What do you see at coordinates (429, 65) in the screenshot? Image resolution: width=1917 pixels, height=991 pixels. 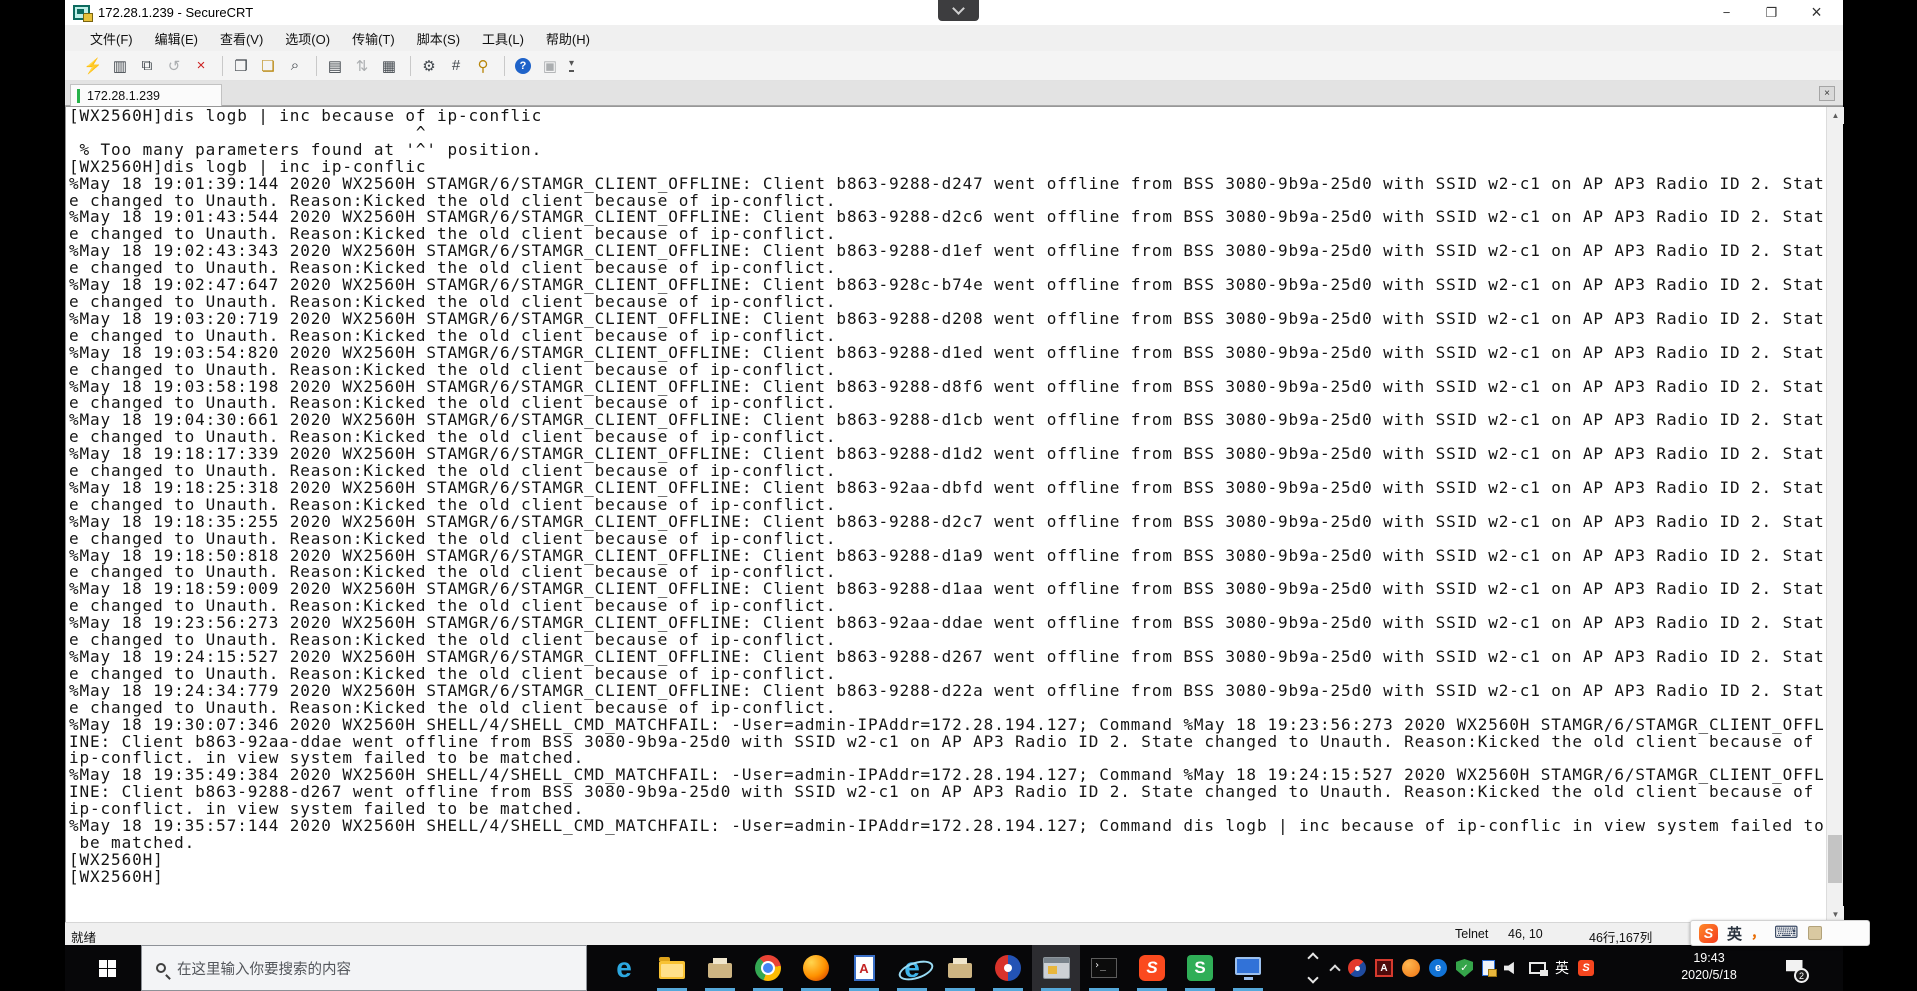 I see `session-options-icon: ⚙` at bounding box center [429, 65].